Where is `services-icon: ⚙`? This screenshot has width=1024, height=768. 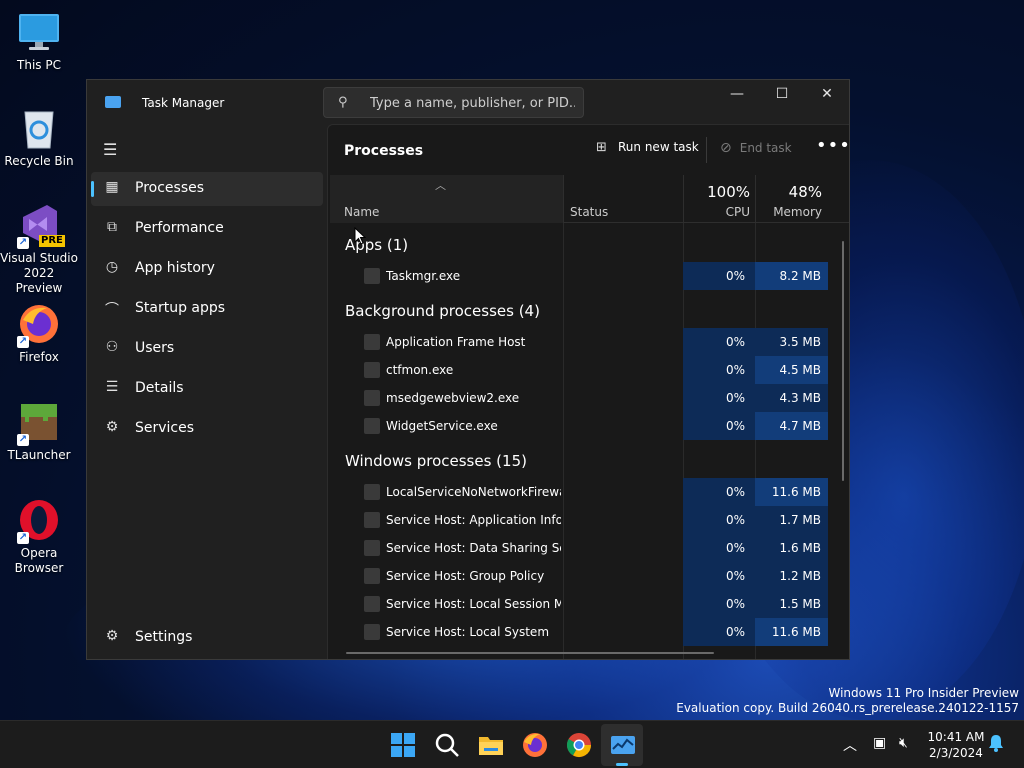 services-icon: ⚙ is located at coordinates (112, 427).